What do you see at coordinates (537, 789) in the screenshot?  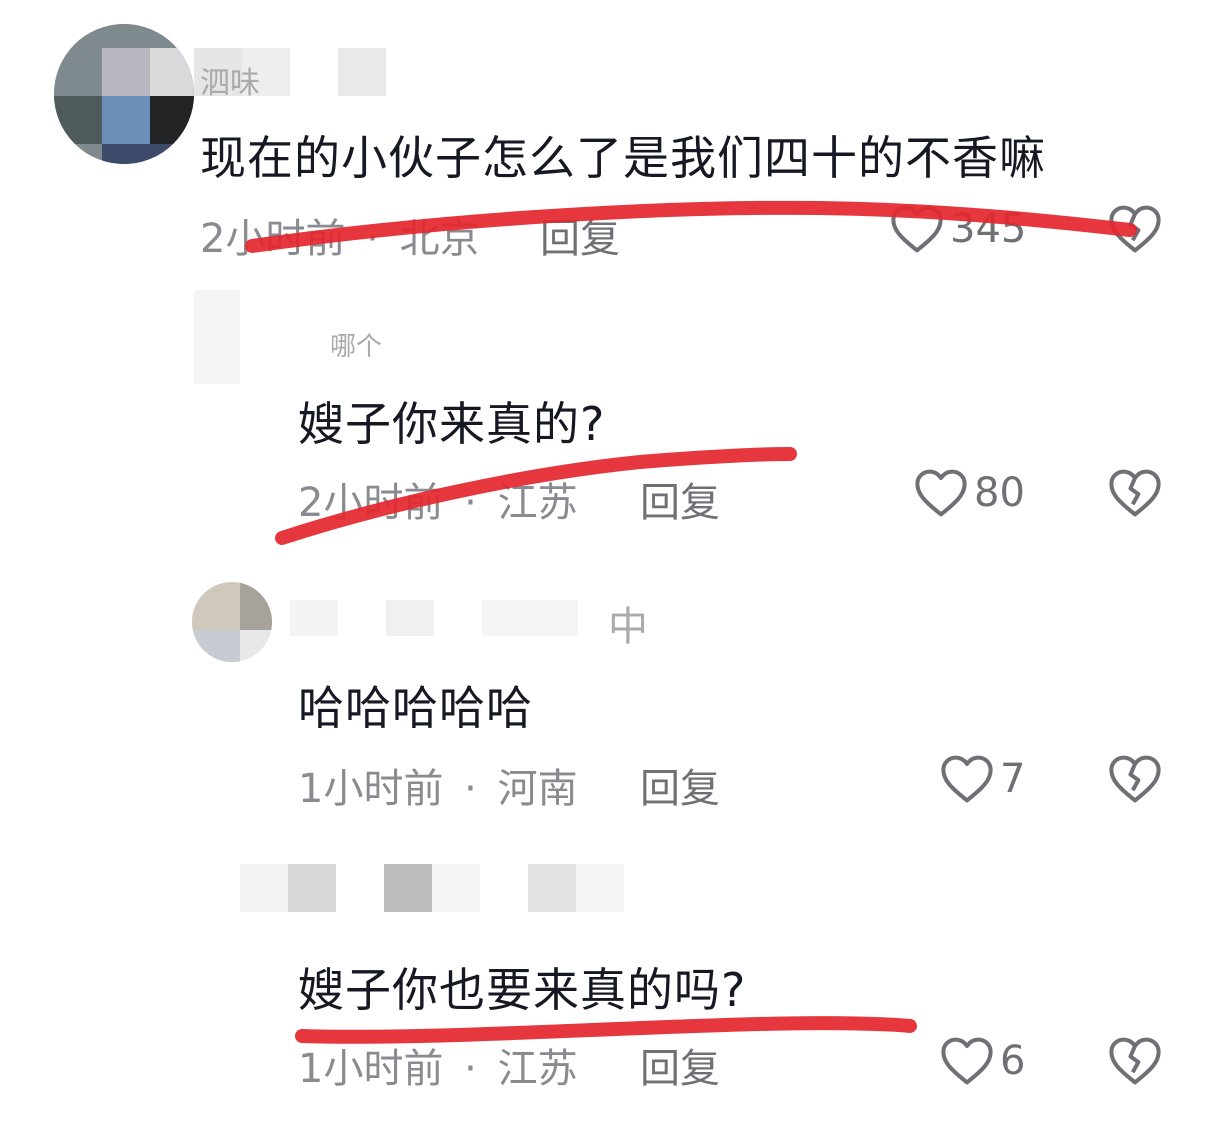 I see `comment-location: 河南` at bounding box center [537, 789].